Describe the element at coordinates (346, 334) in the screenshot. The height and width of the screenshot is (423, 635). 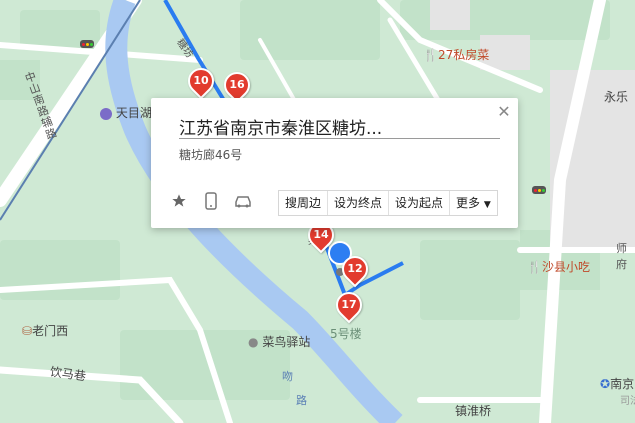
I see `label-building-5: 5号楼` at that location.